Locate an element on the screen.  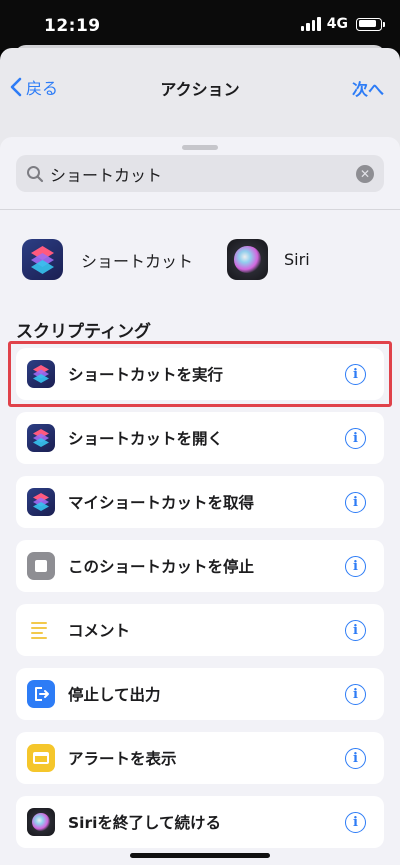
action-label: ショートカットを開く is located at coordinates (146, 439).